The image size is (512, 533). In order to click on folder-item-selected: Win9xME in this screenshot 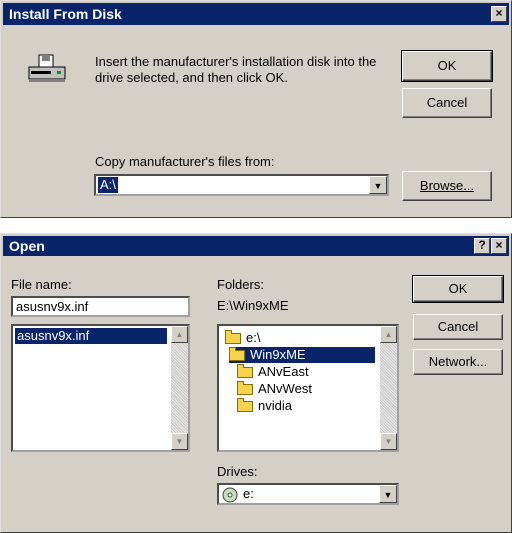, I will do `click(302, 355)`.